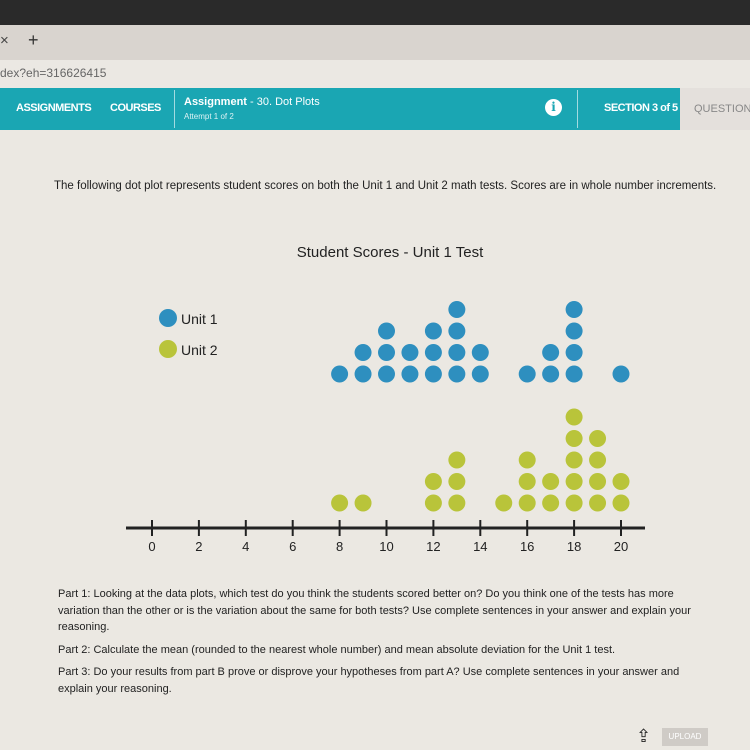  I want to click on tick-label: 2, so click(198, 546).